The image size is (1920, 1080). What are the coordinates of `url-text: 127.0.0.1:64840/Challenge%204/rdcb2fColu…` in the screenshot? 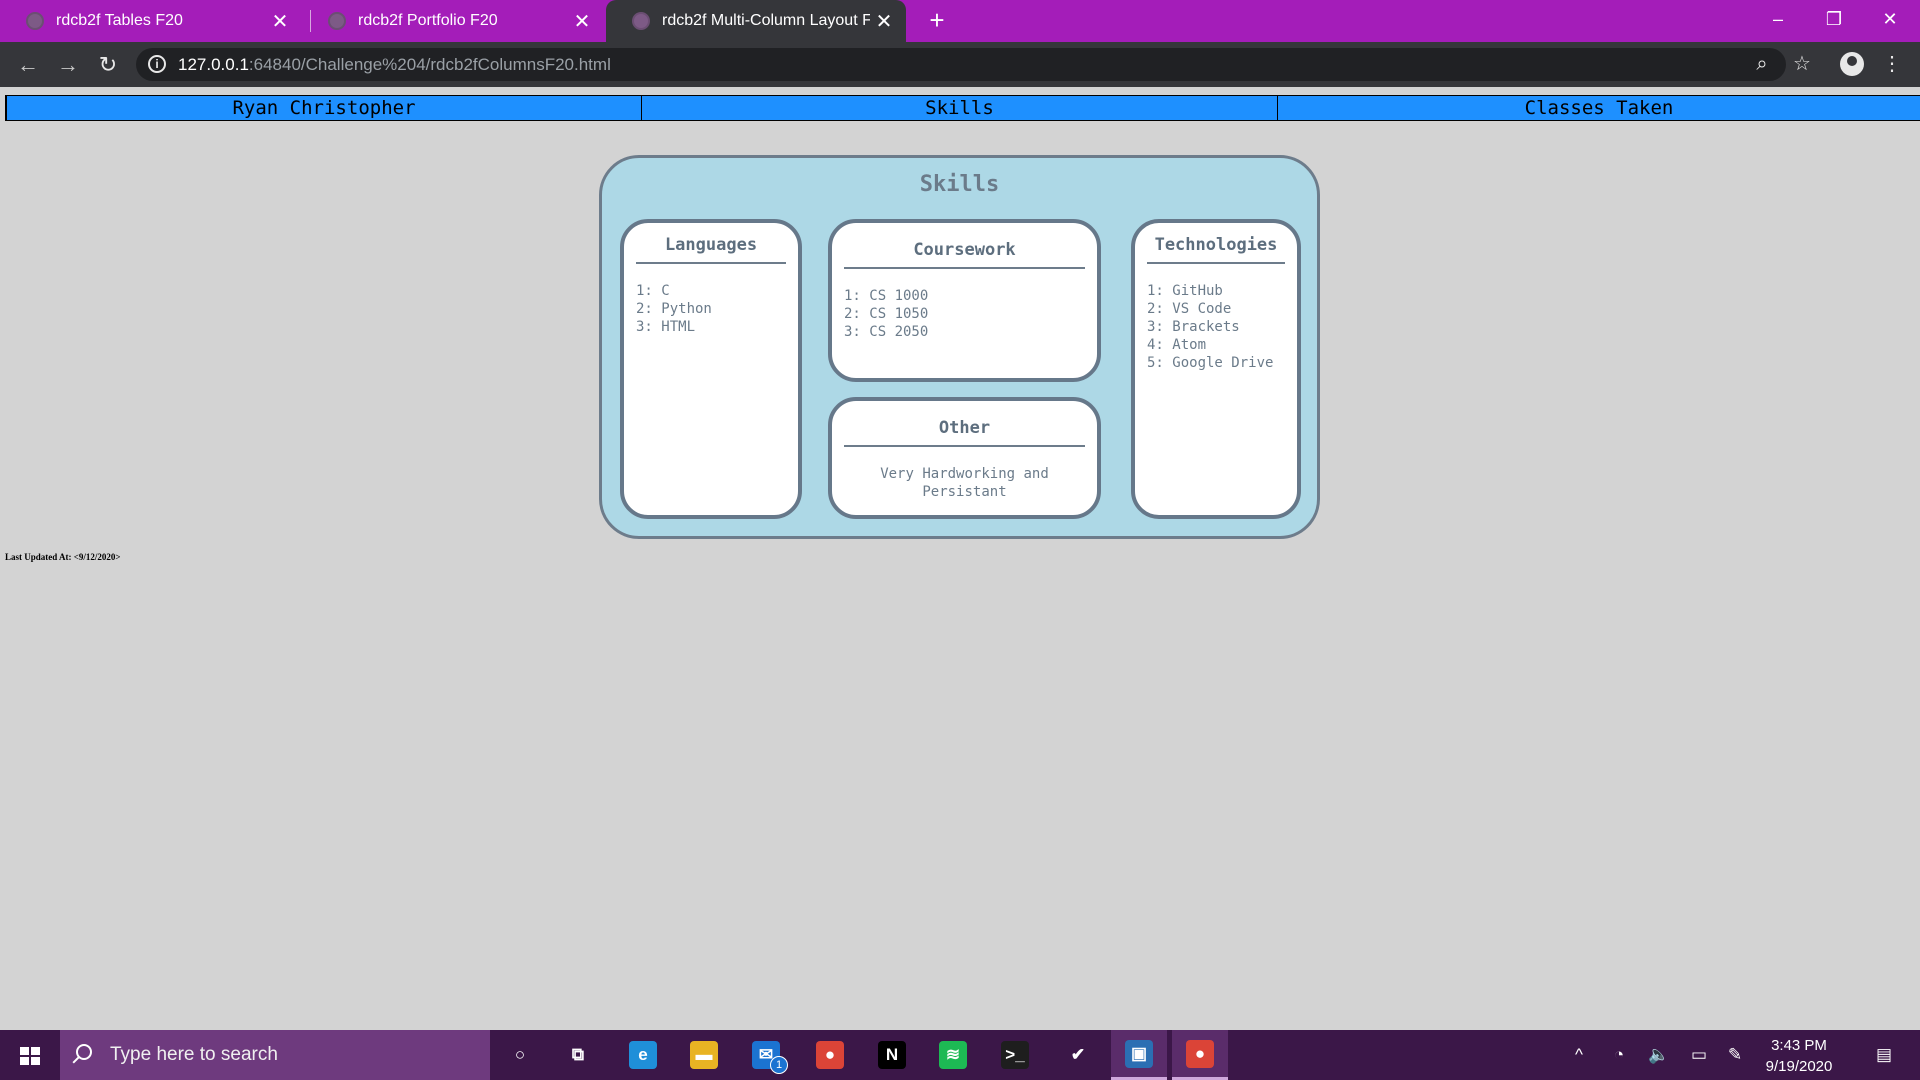 It's located at (394, 64).